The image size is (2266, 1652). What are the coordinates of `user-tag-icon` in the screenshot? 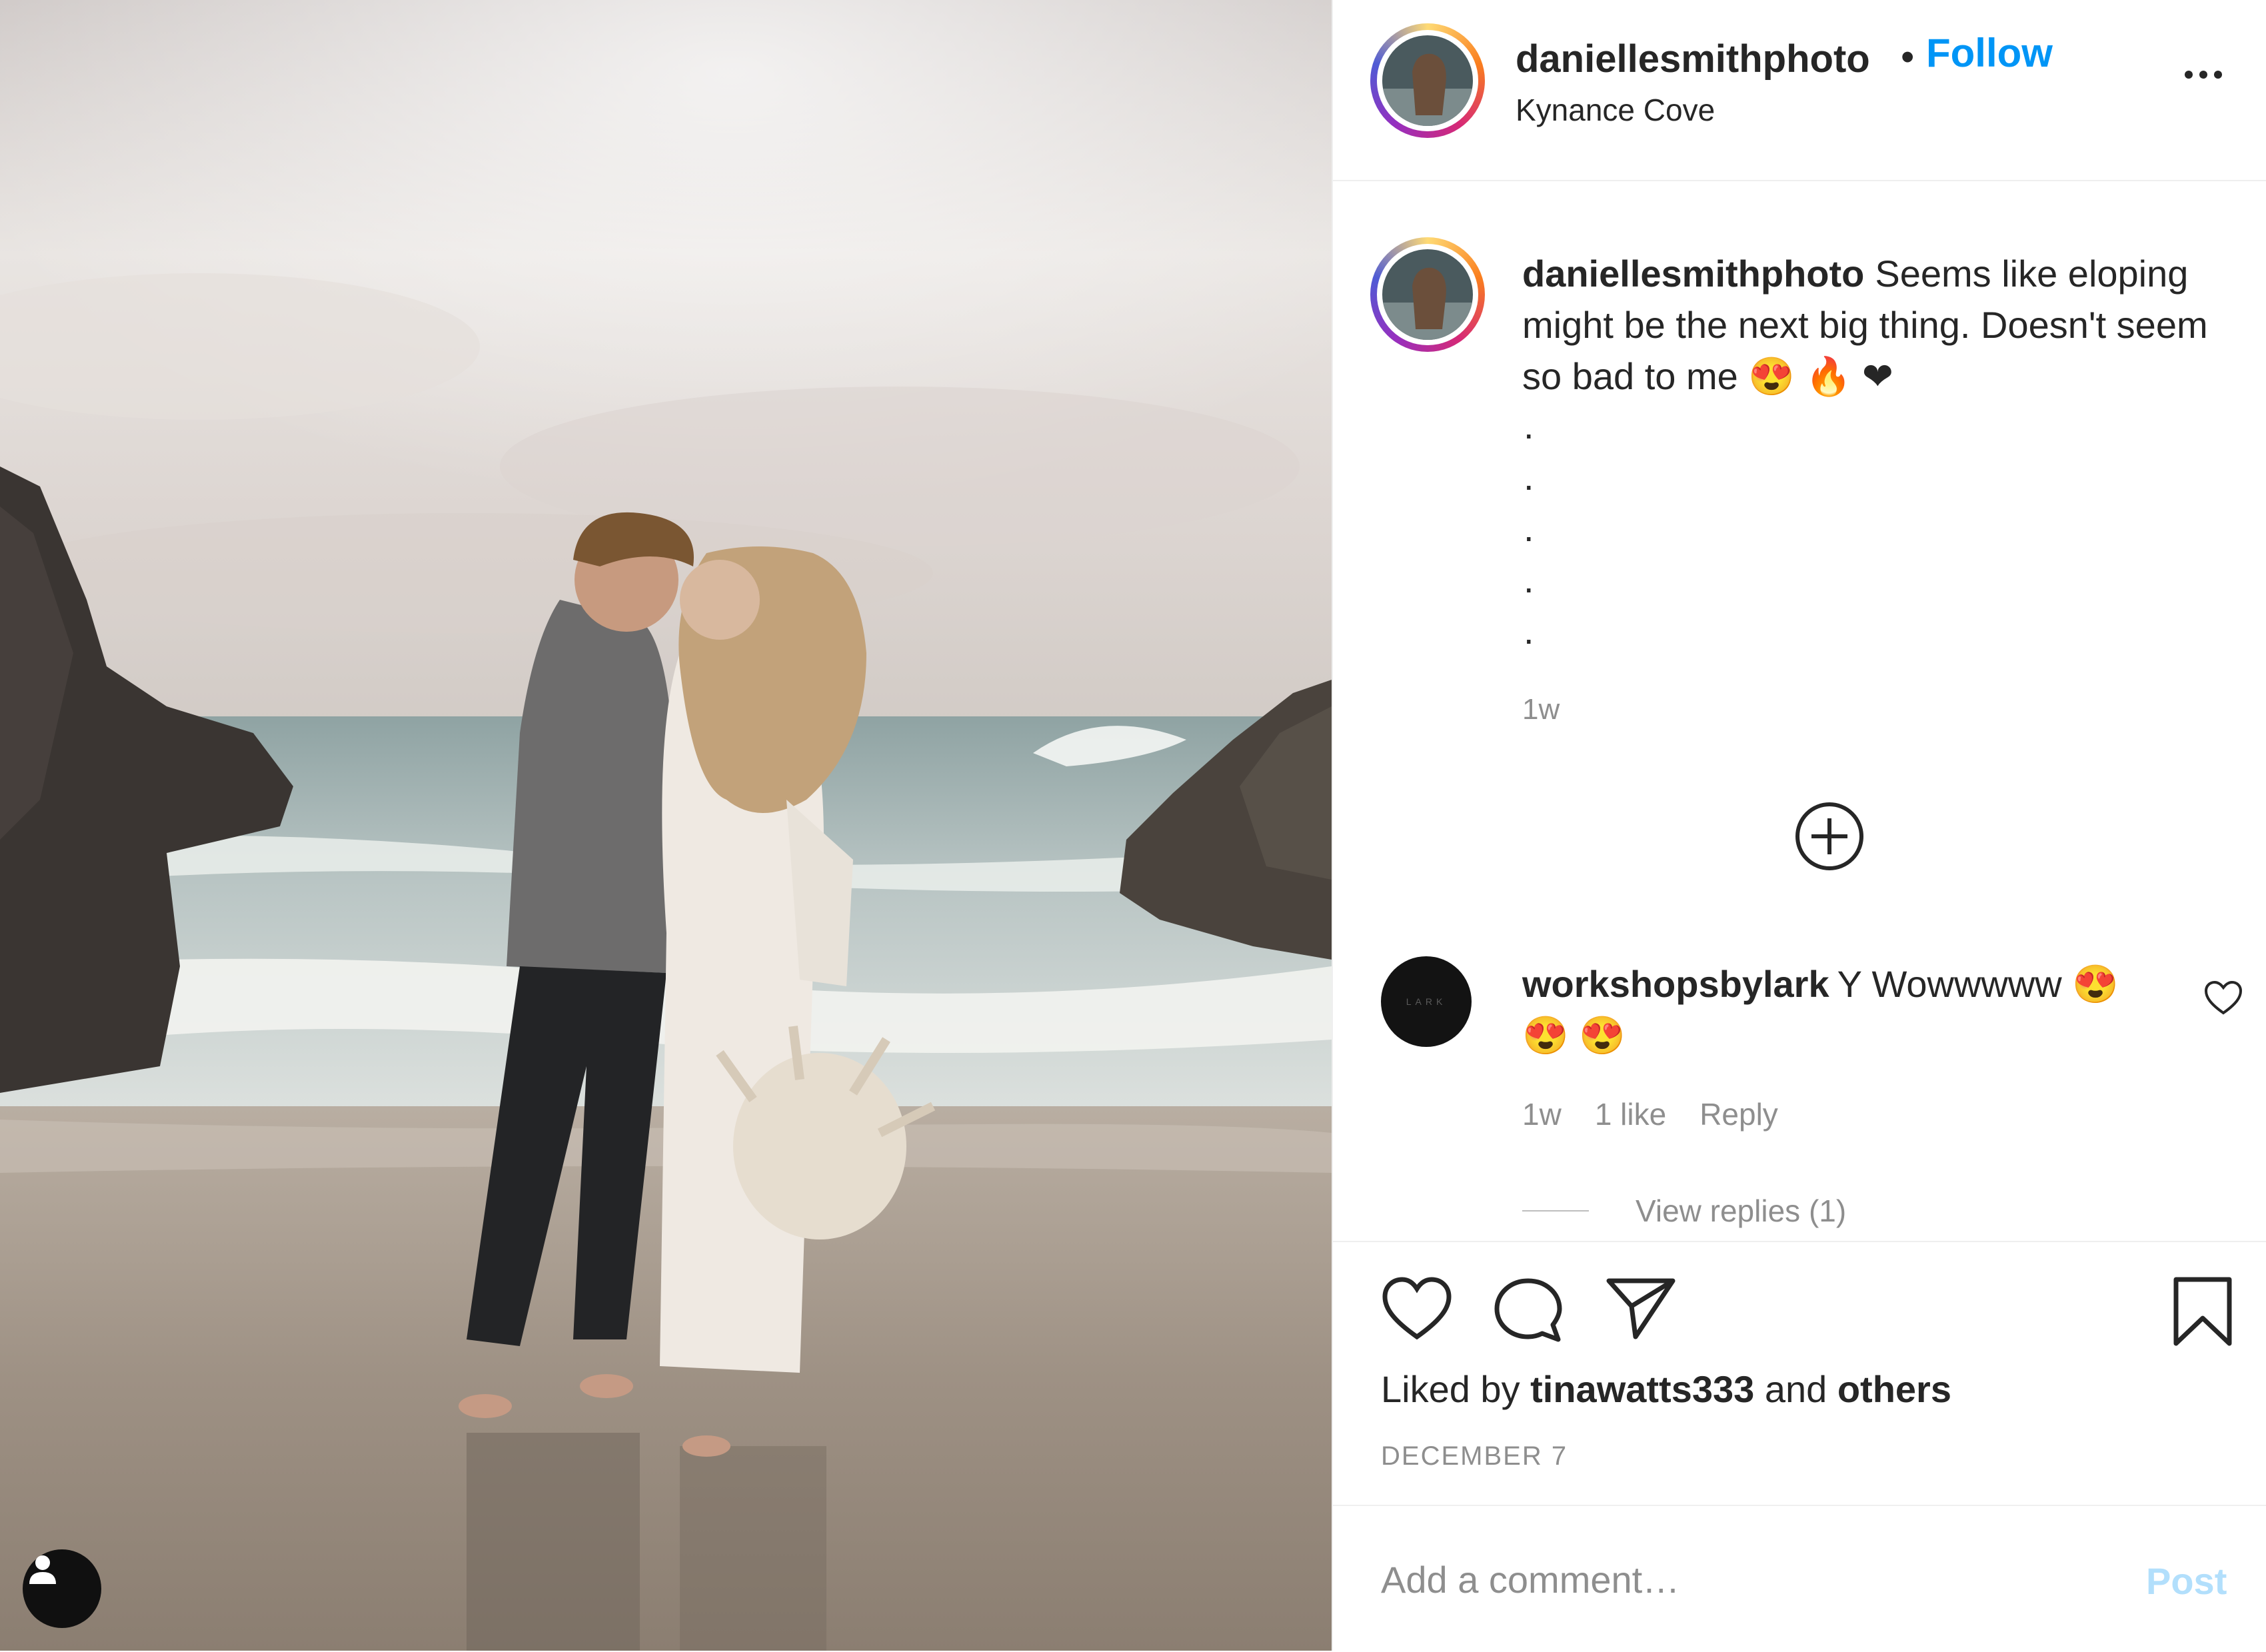 It's located at (62, 1588).